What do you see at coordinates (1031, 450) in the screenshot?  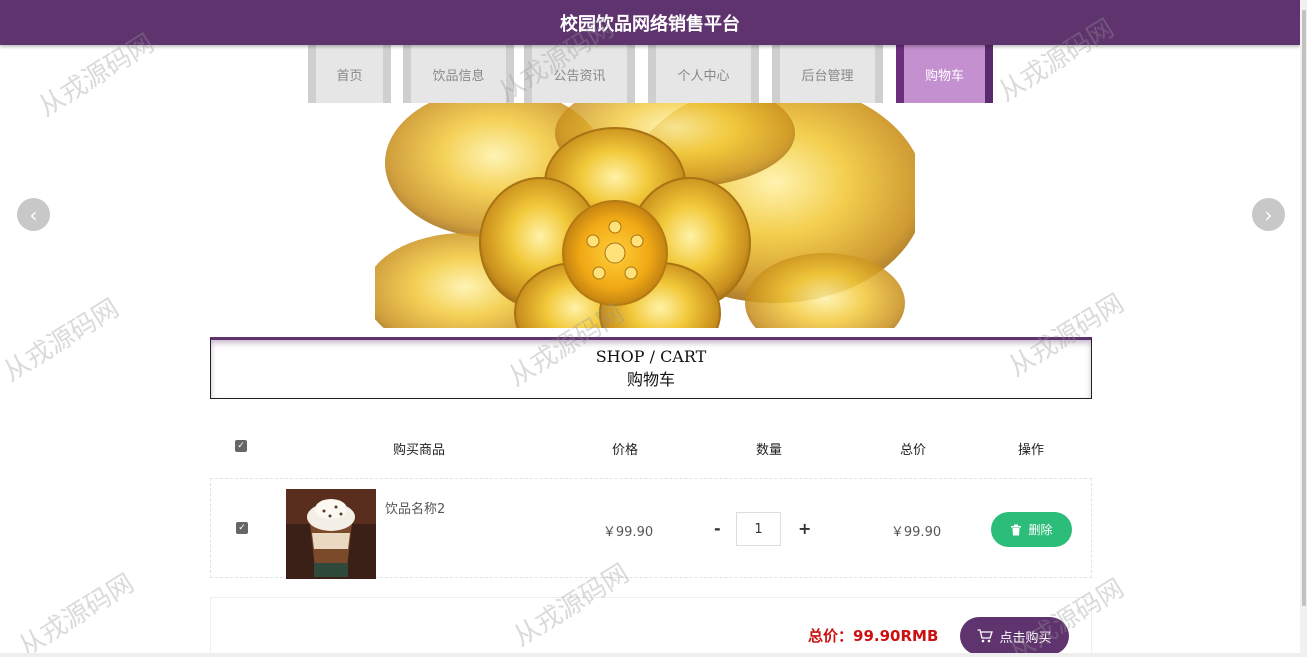 I see `col-actions: 操作` at bounding box center [1031, 450].